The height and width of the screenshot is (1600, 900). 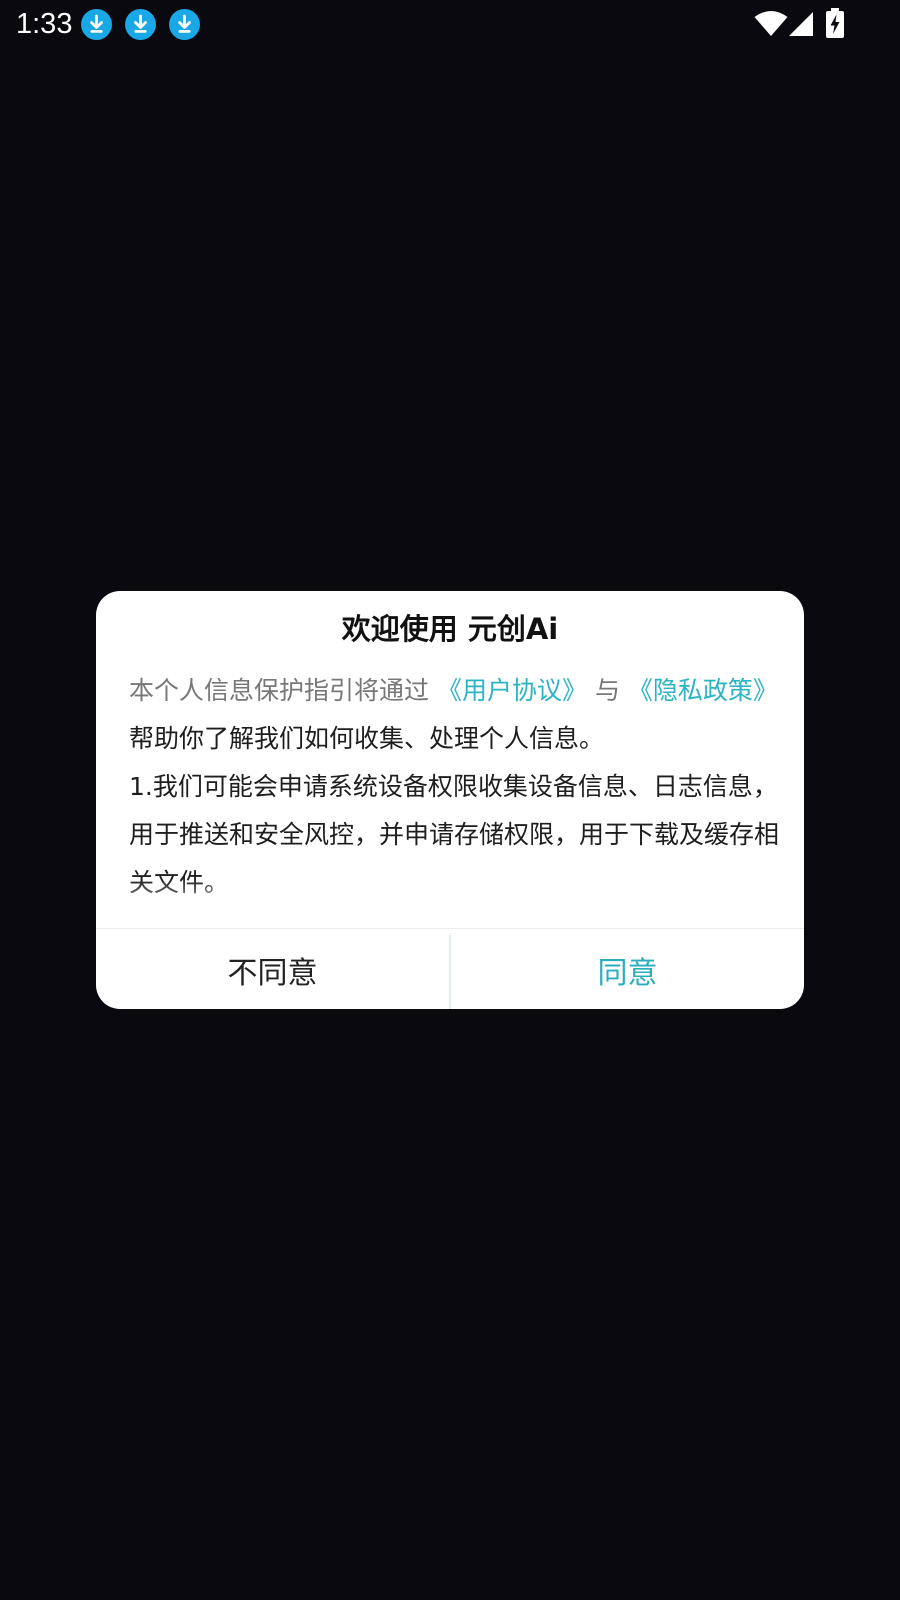 What do you see at coordinates (703, 690) in the screenshot?
I see `privacy-policy-link: 《隐私政策》` at bounding box center [703, 690].